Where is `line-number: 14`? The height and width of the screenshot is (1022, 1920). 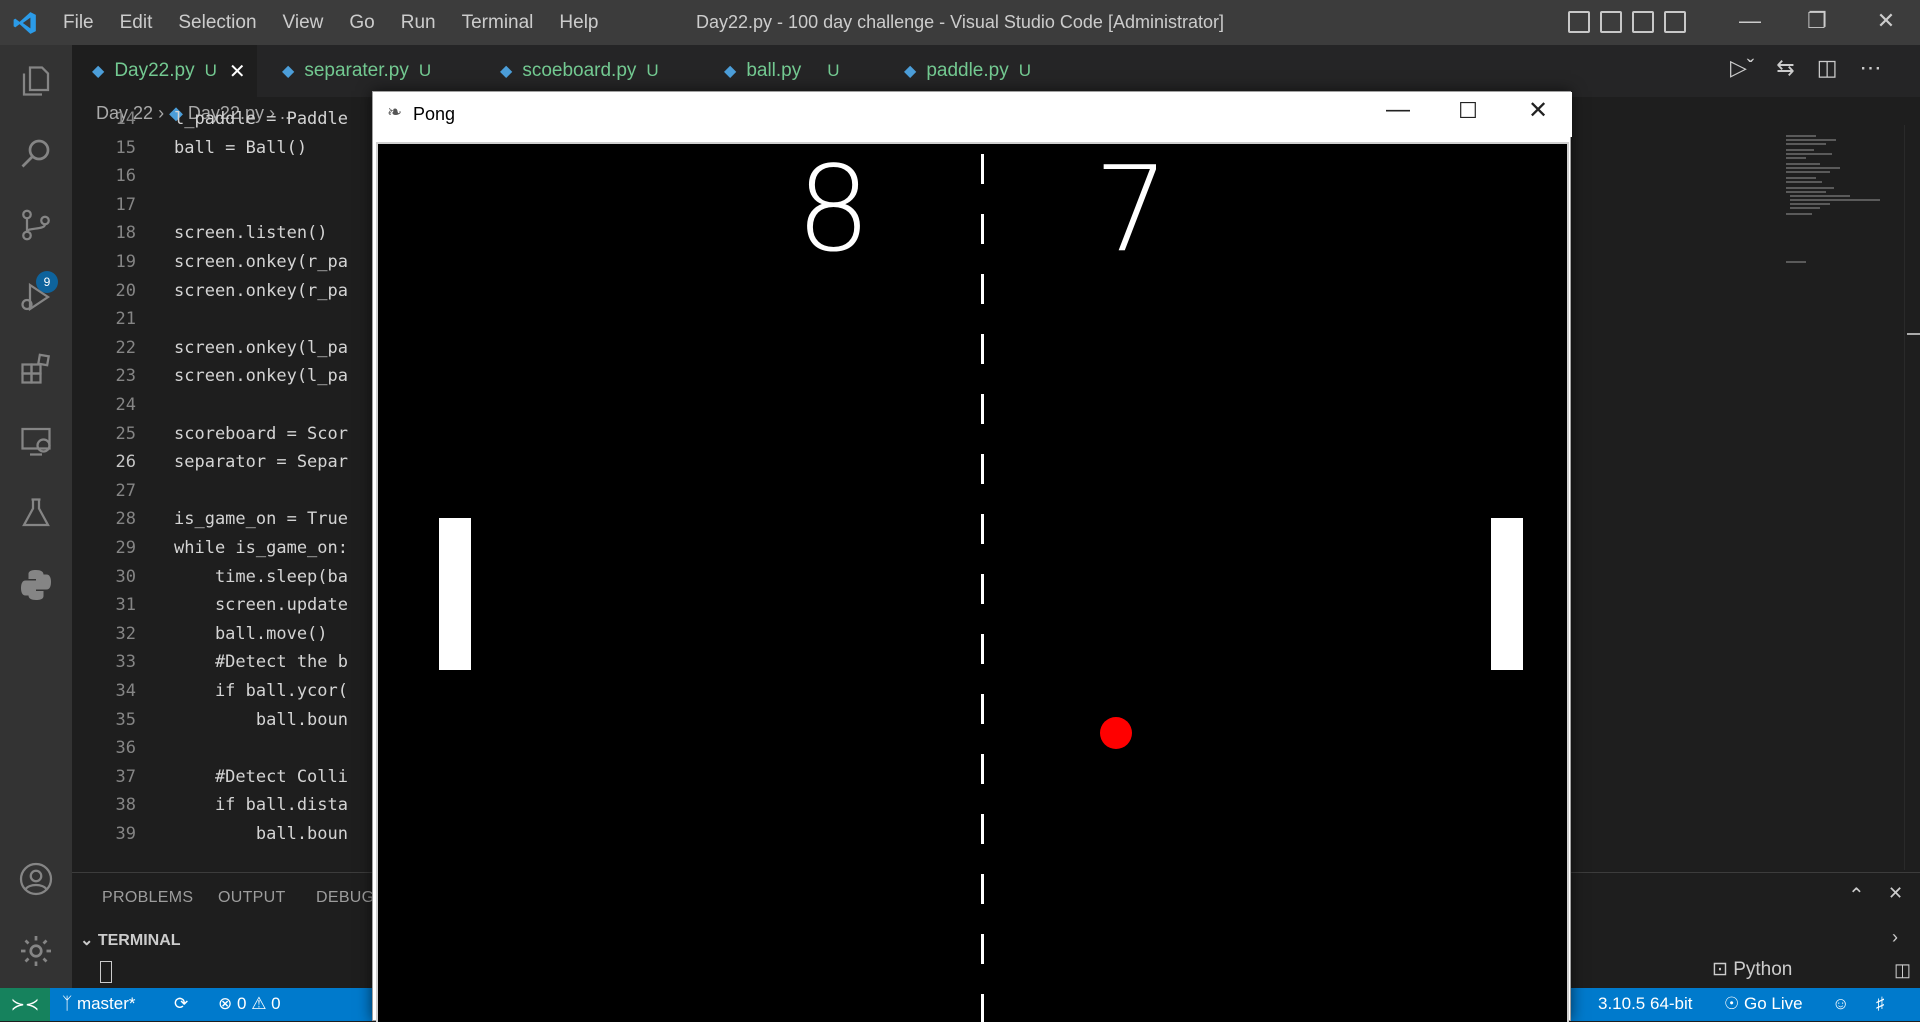 line-number: 14 is located at coordinates (125, 119).